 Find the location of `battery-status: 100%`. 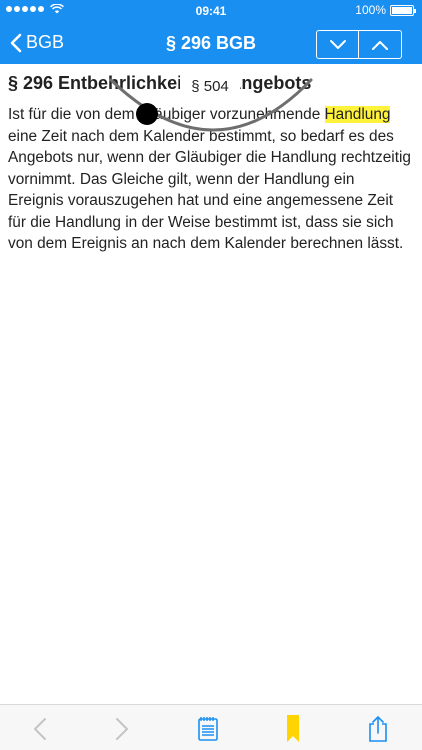

battery-status: 100% is located at coordinates (385, 10).